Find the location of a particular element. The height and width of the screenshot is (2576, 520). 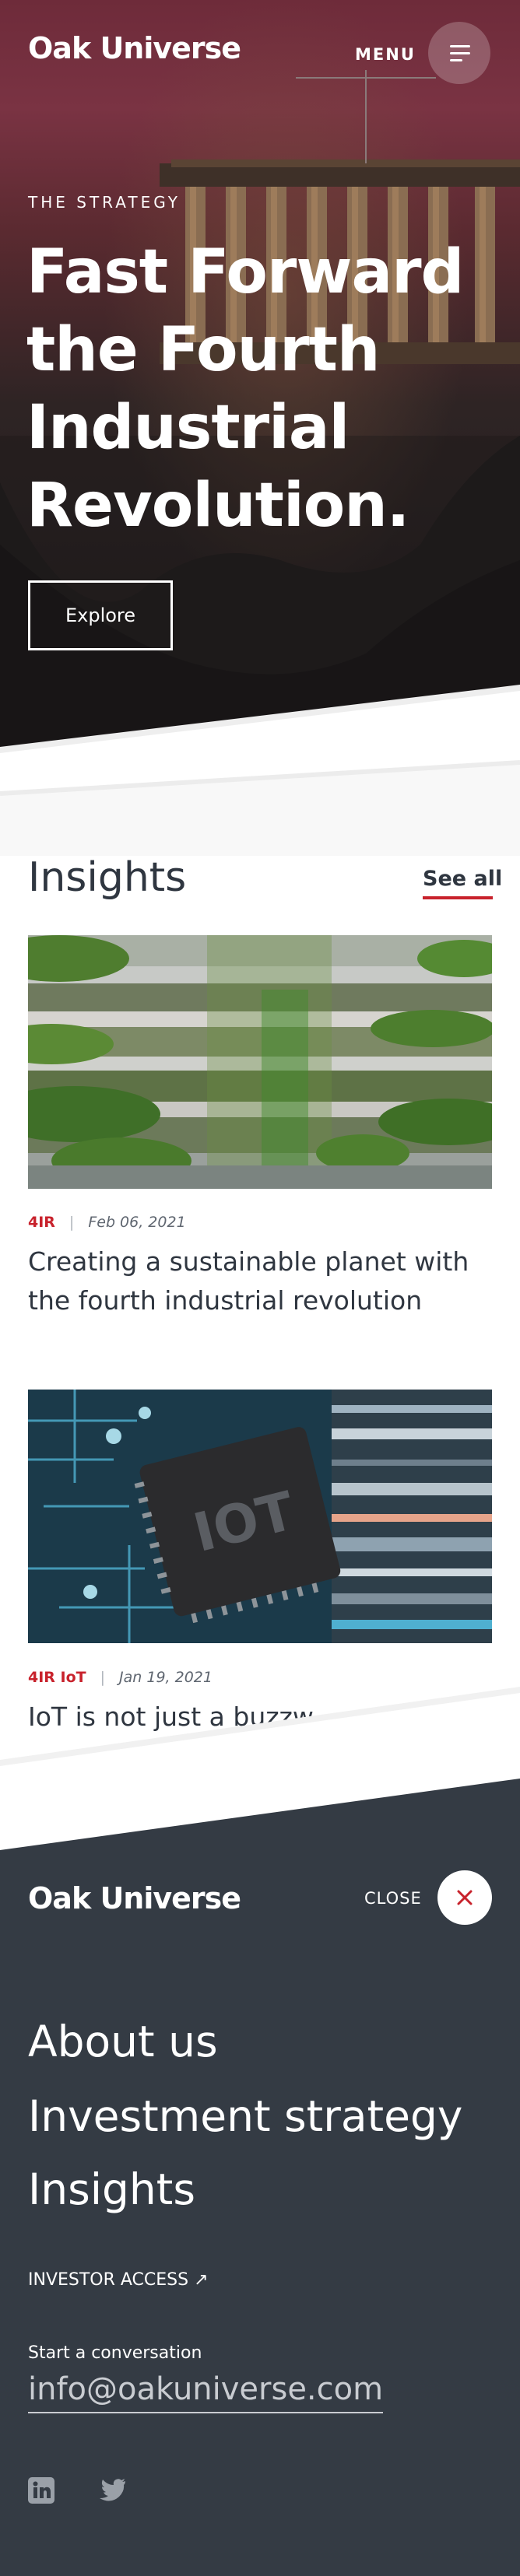

close-button is located at coordinates (464, 1897).